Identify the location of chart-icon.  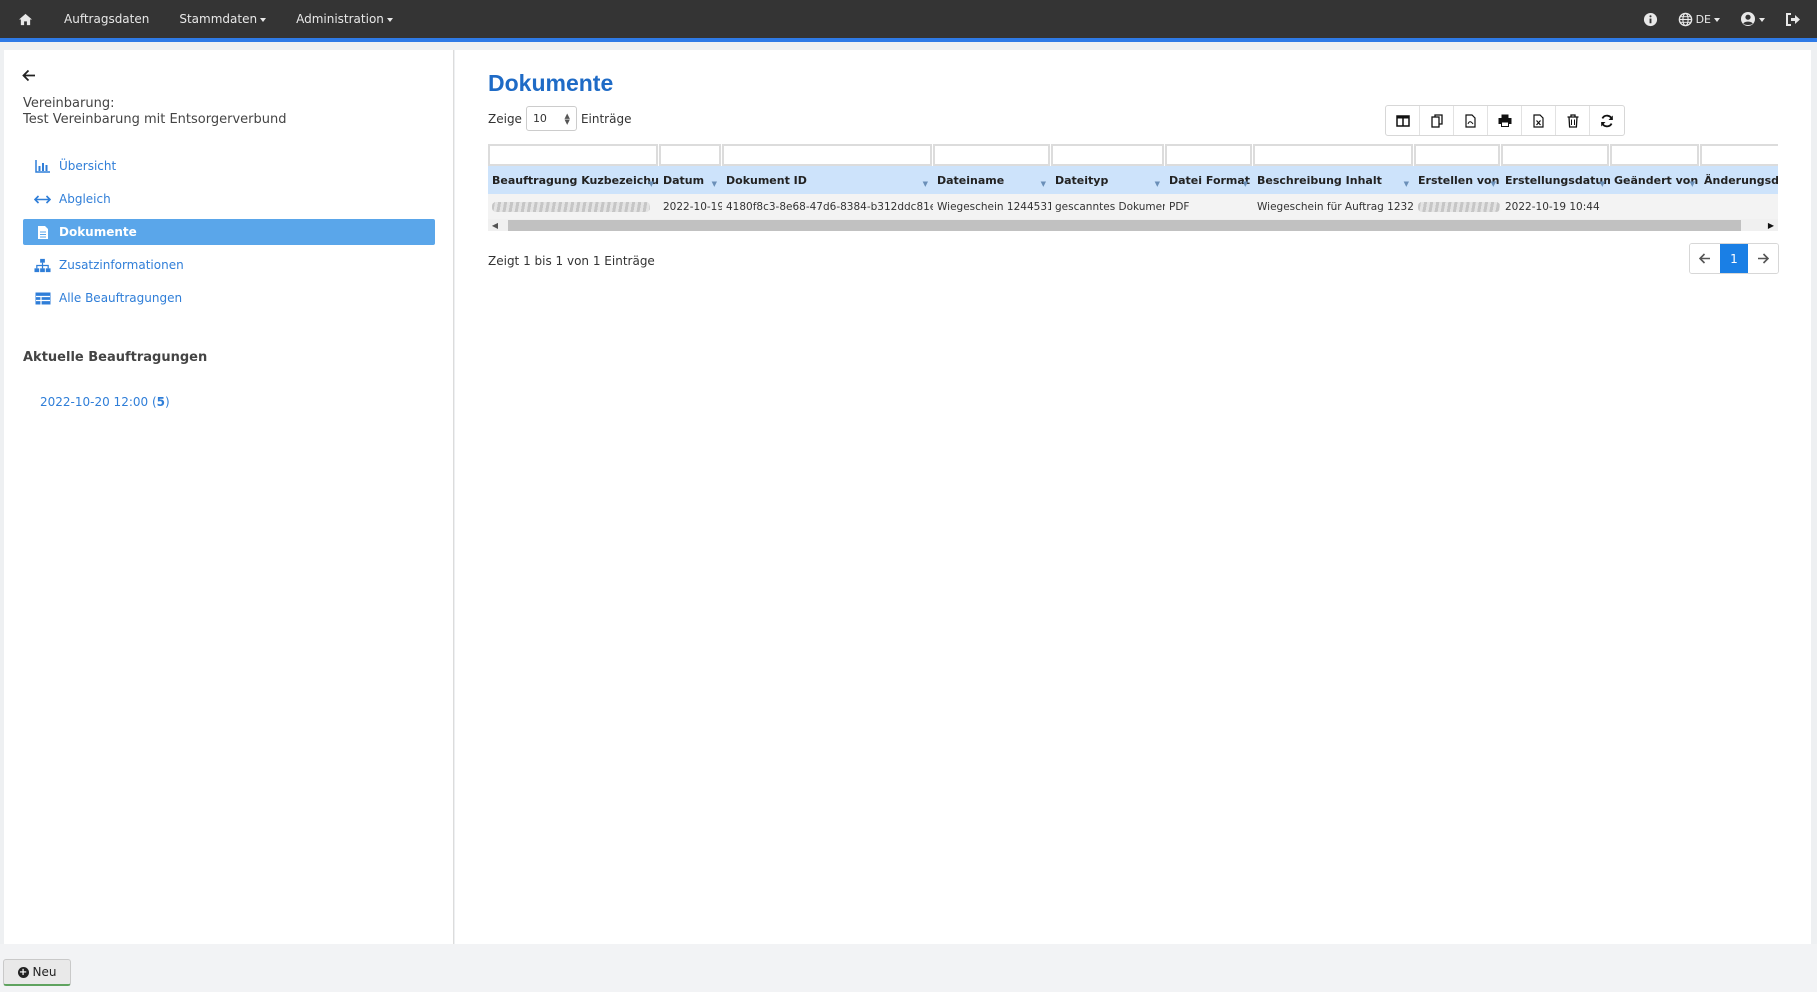
(42, 166).